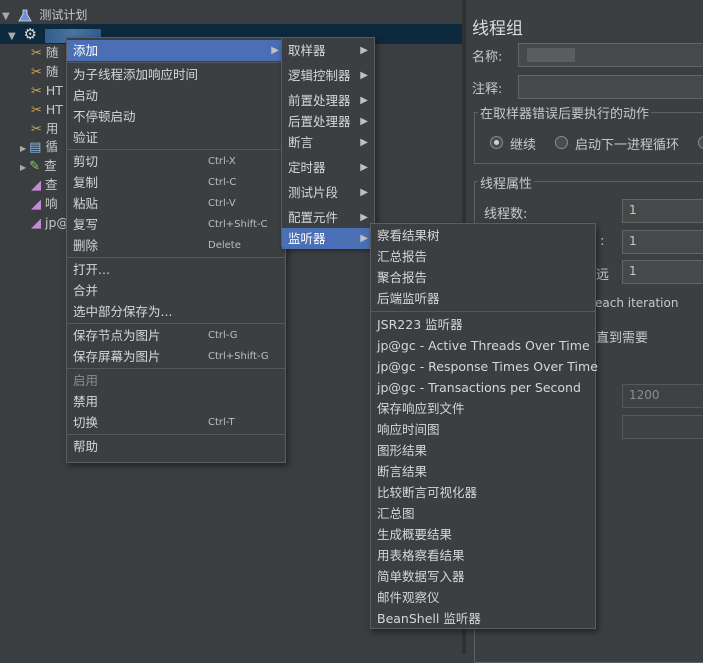 This screenshot has width=703, height=663. I want to click on radio-continue, so click(496, 142).